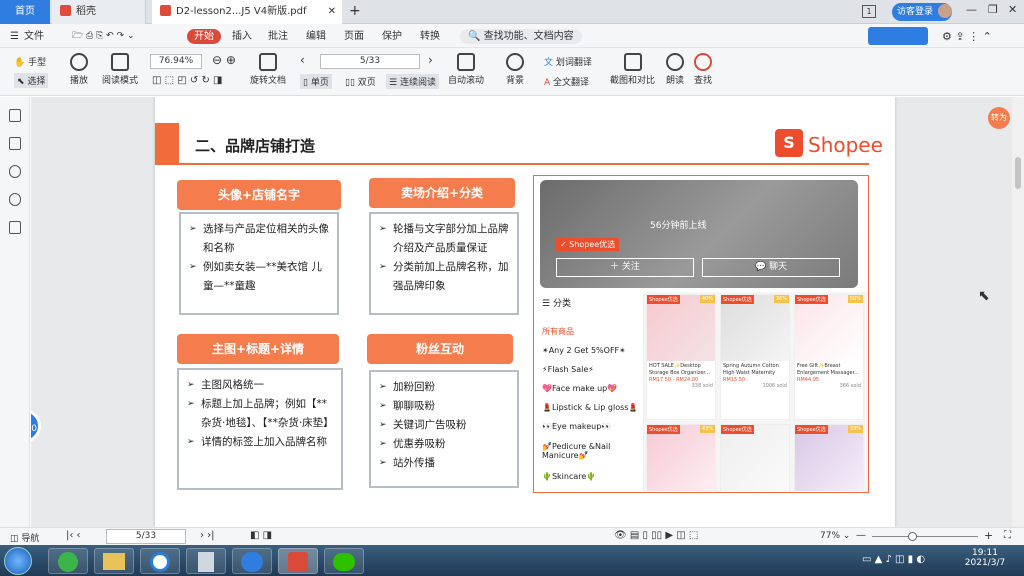  Describe the element at coordinates (984, 296) in the screenshot. I see `mouse-cursor-icon: ⬉` at that location.